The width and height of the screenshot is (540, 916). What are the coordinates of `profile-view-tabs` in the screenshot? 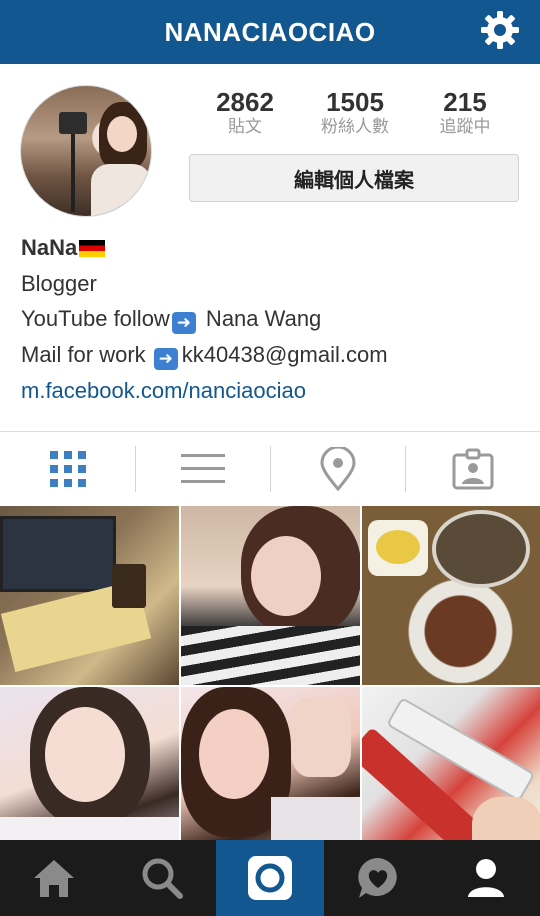 It's located at (270, 468).